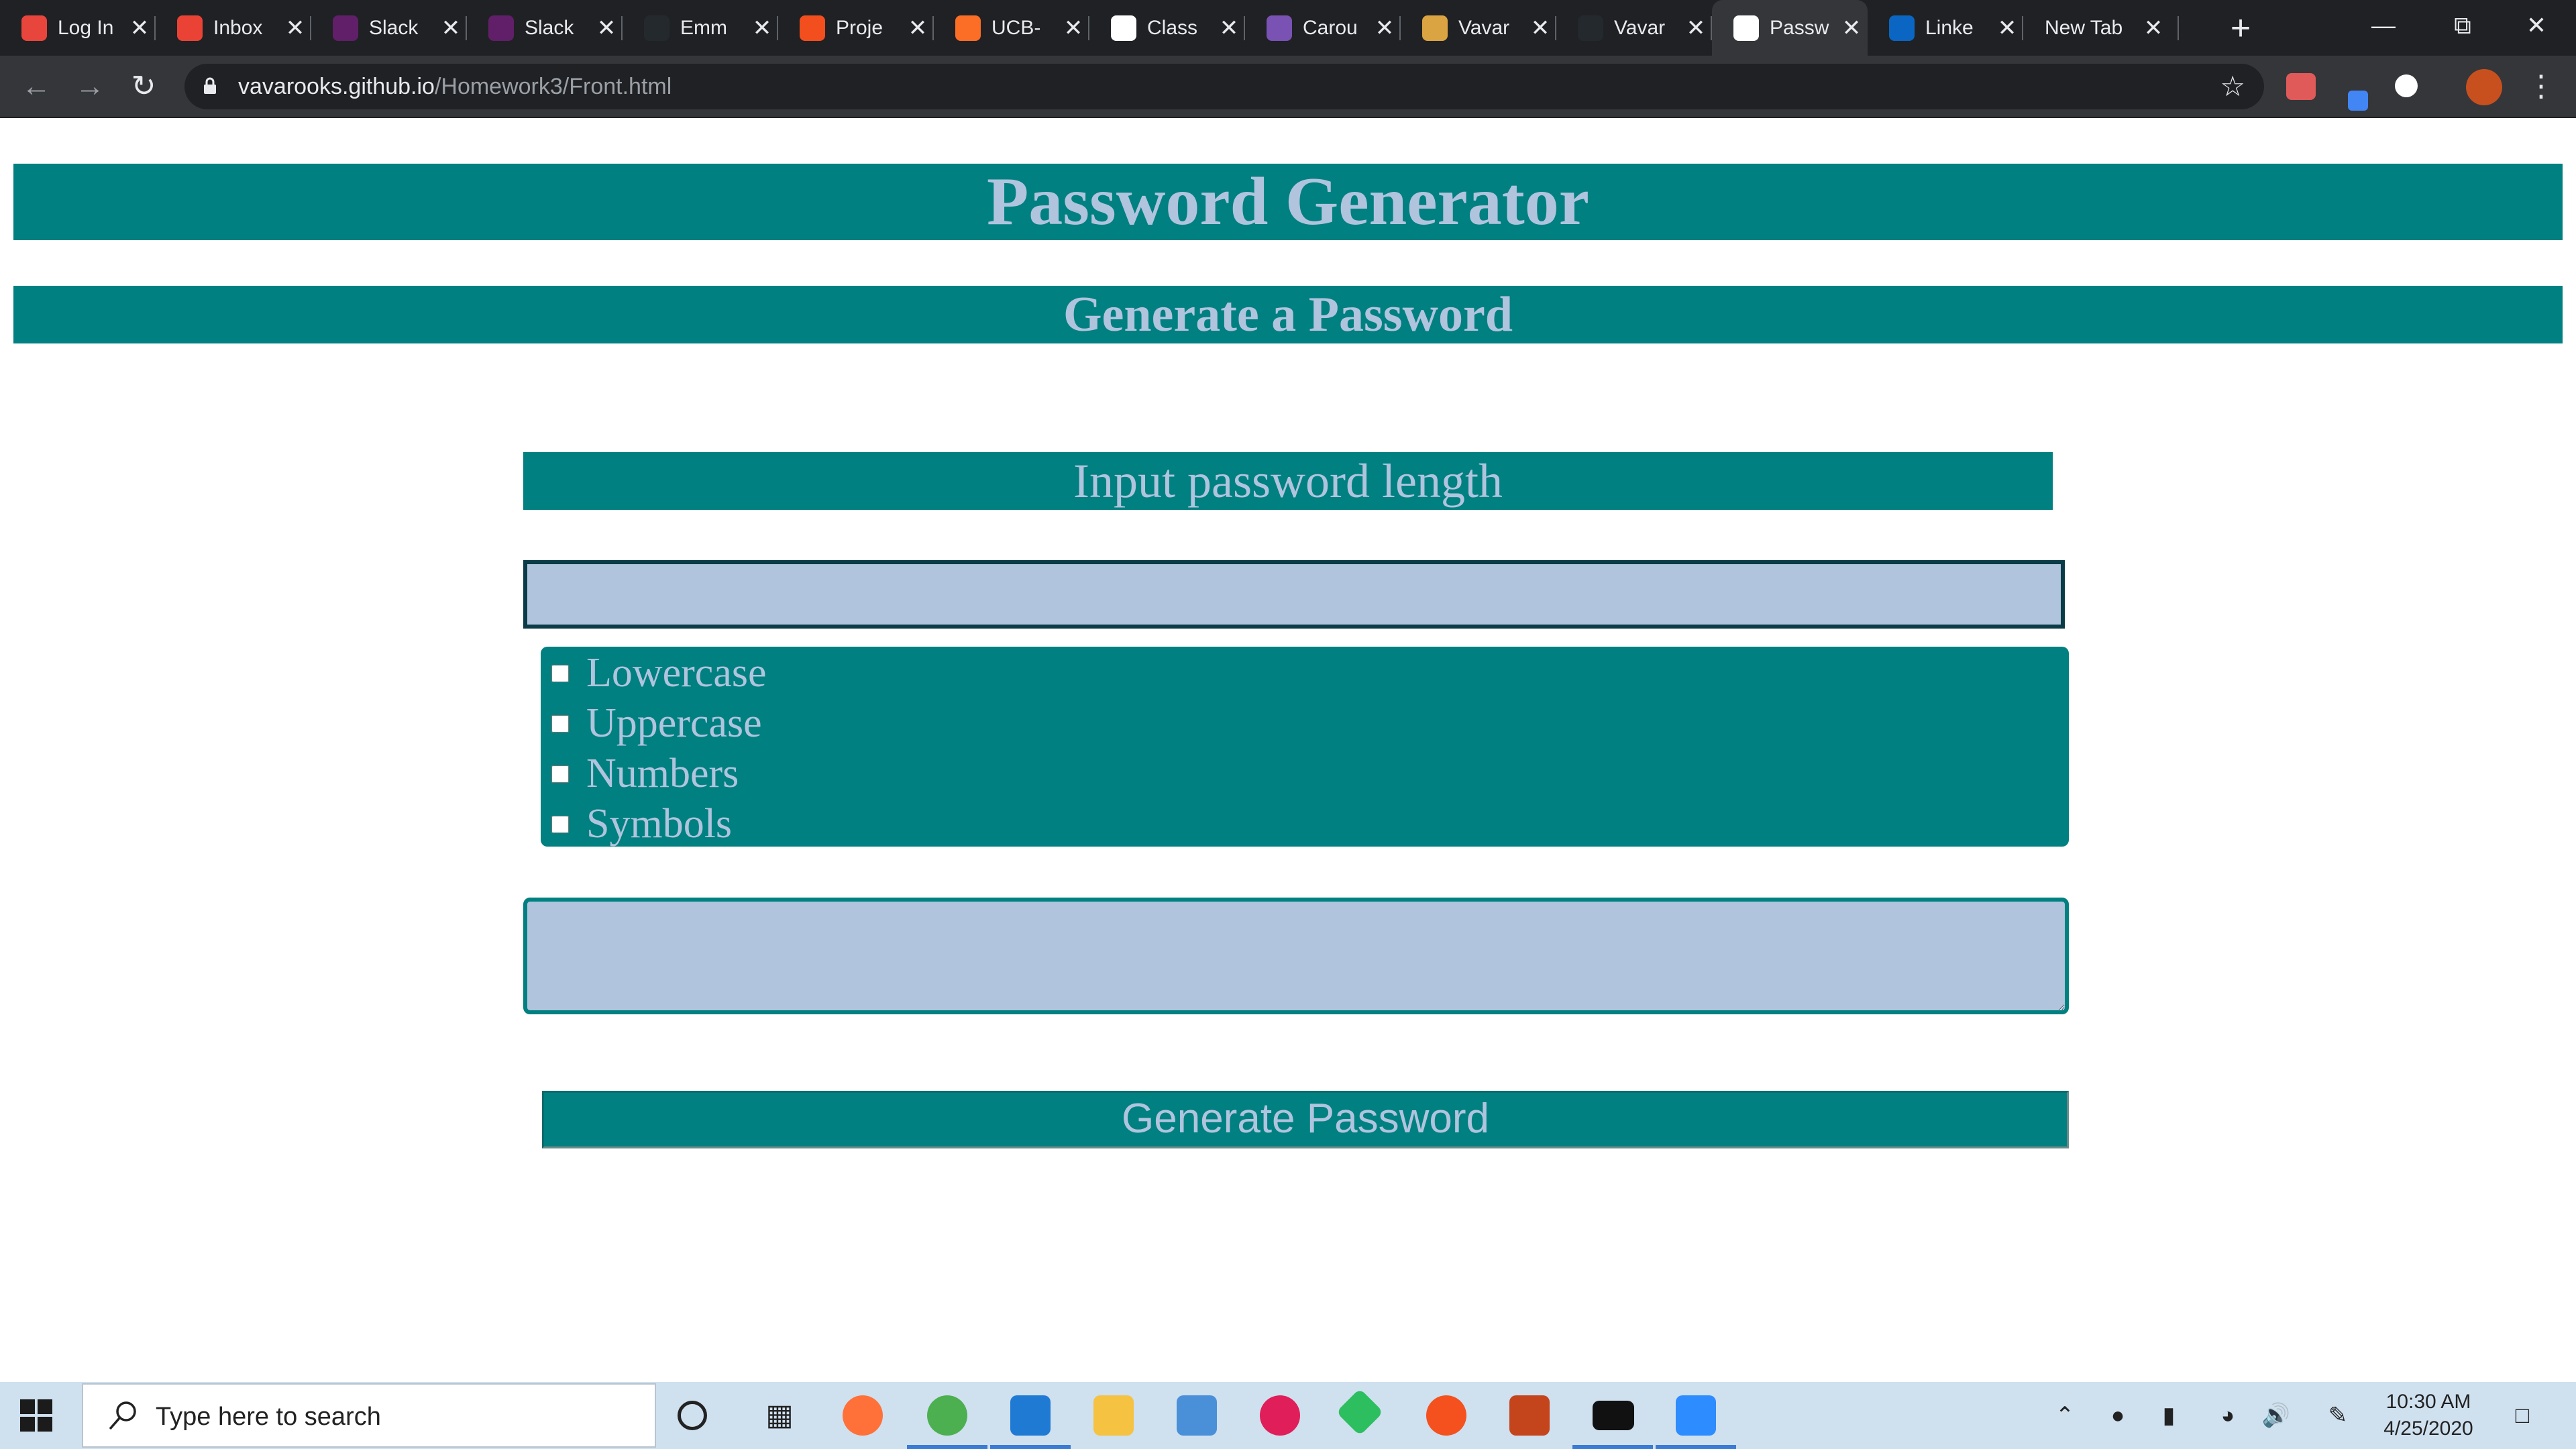 Image resolution: width=2576 pixels, height=1449 pixels. Describe the element at coordinates (369, 1415) in the screenshot. I see `taskbar-search-box: Type here to search` at that location.